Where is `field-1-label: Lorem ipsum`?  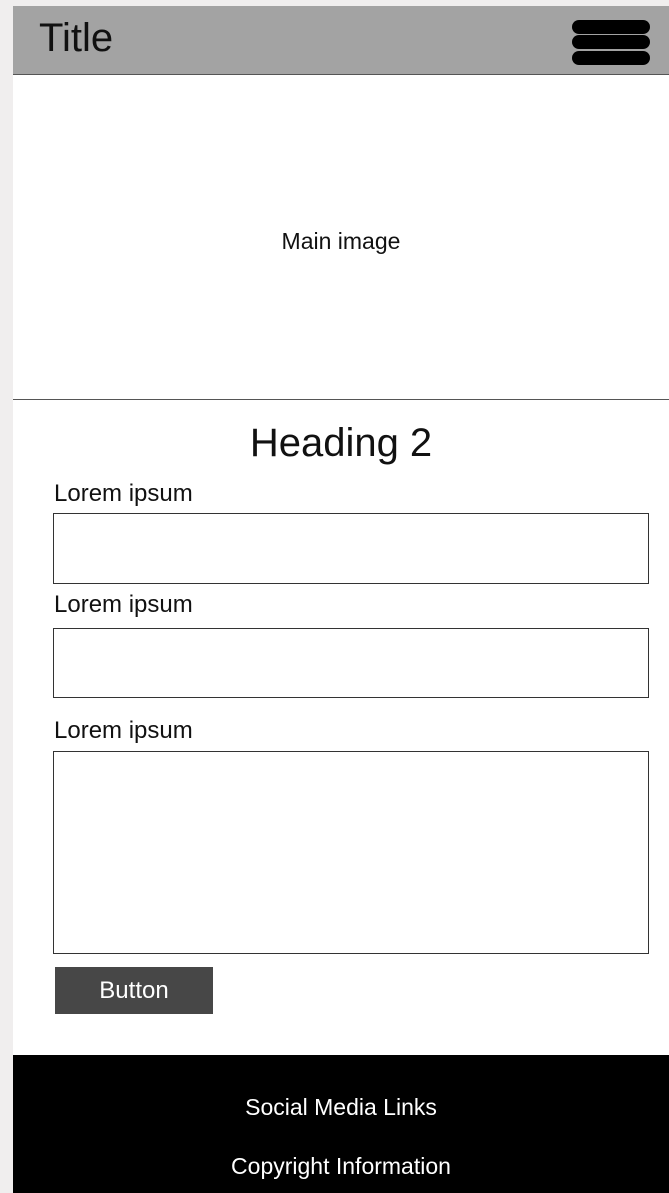 field-1-label: Lorem ipsum is located at coordinates (123, 493).